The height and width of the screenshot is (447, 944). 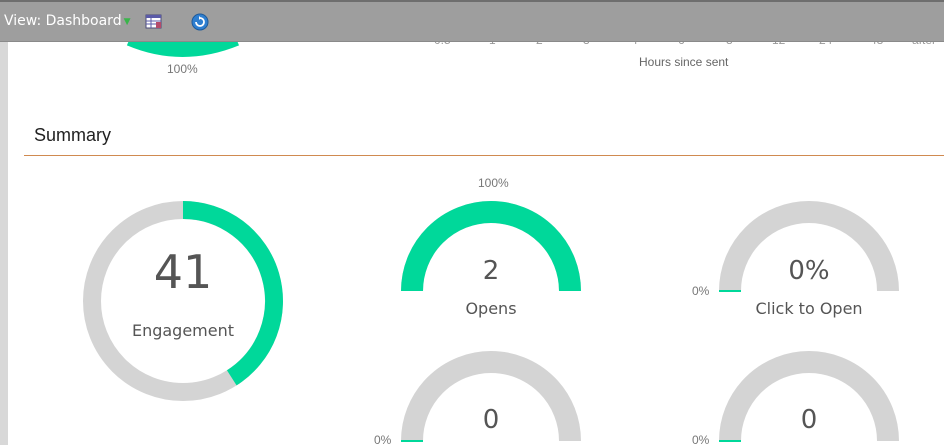 I want to click on engagement-value: 41, so click(x=183, y=272).